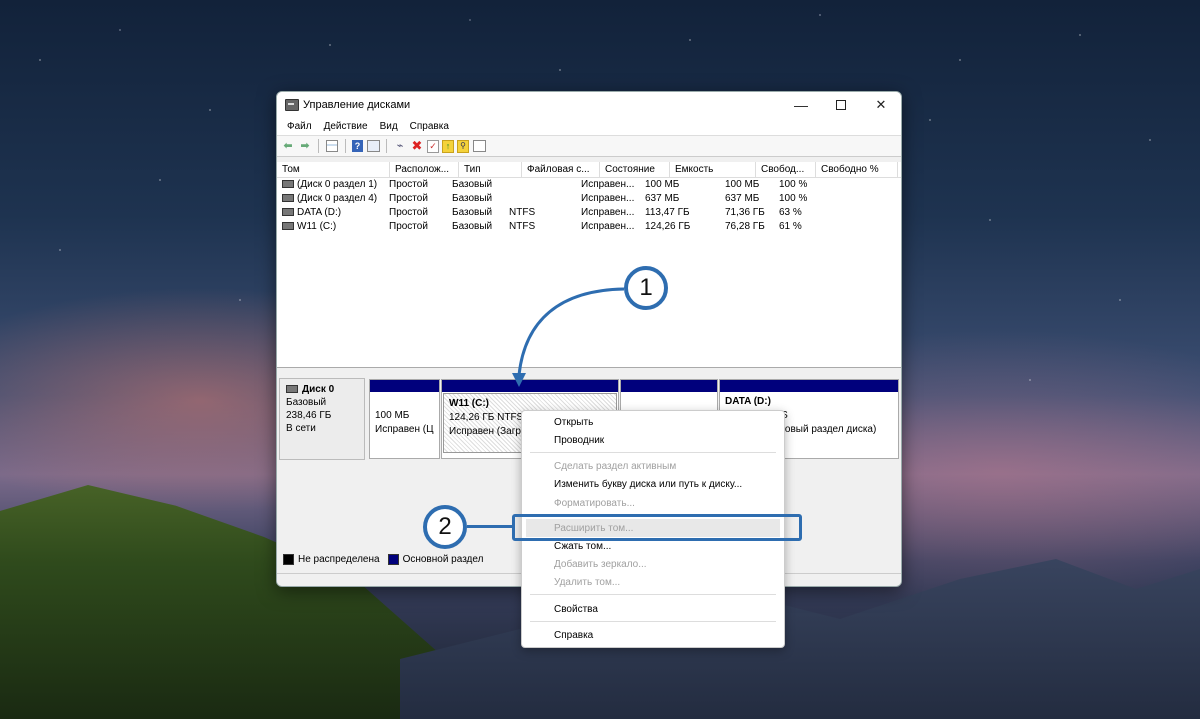 The width and height of the screenshot is (1200, 719). I want to click on callout-arrow-path, so click(571, 331).